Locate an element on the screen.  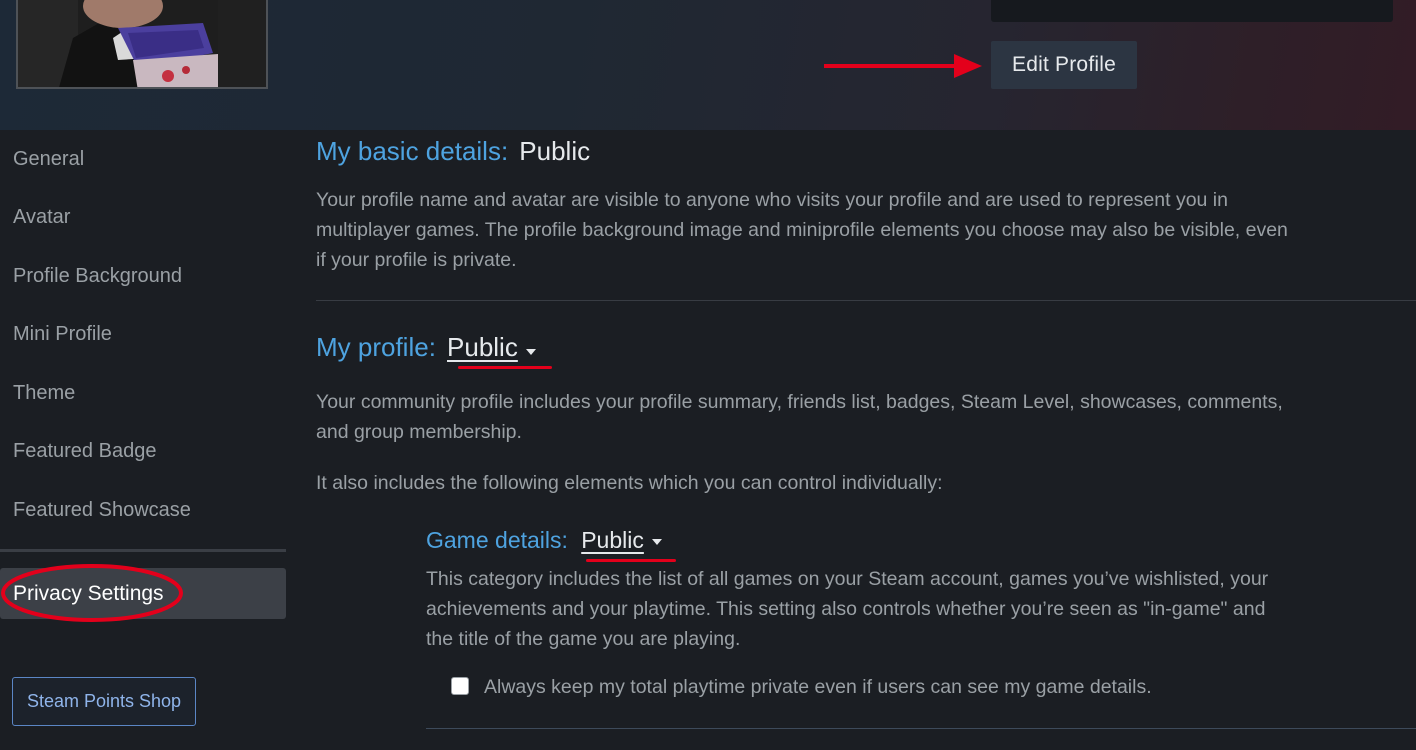
steam-points-shop-button: Steam Points Shop is located at coordinates (104, 701).